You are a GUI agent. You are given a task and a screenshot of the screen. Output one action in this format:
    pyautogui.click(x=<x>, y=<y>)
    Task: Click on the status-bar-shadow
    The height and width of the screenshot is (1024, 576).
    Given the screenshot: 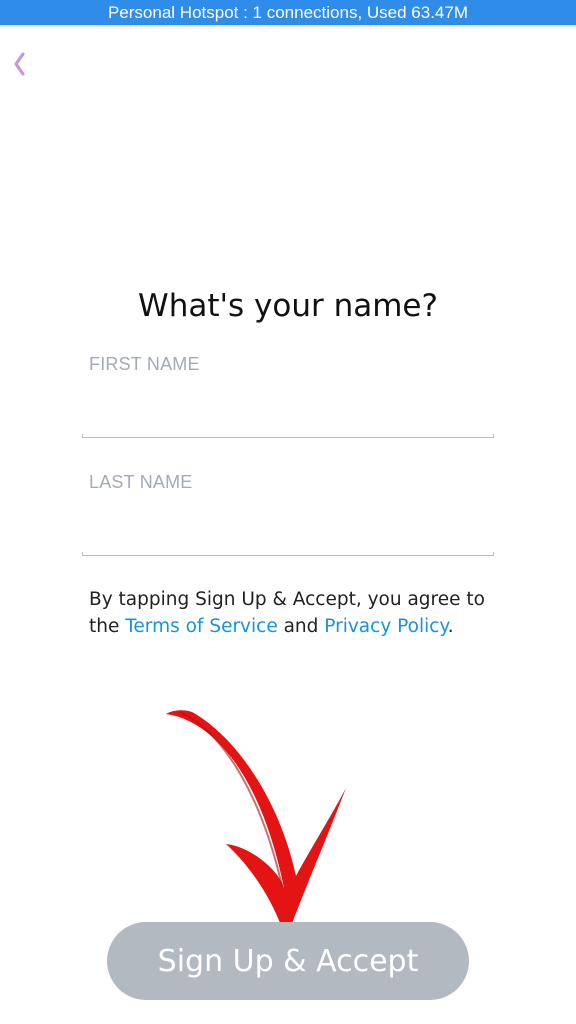 What is the action you would take?
    pyautogui.click(x=288, y=27)
    